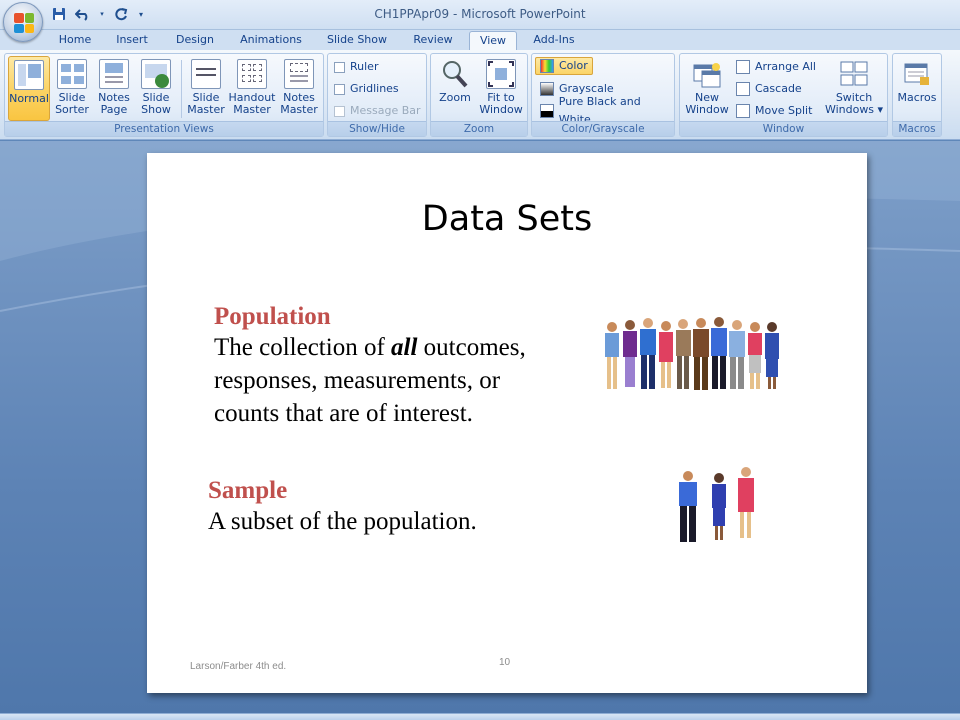 The image size is (960, 720). I want to click on slide-master-button: Slide Master, so click(206, 88).